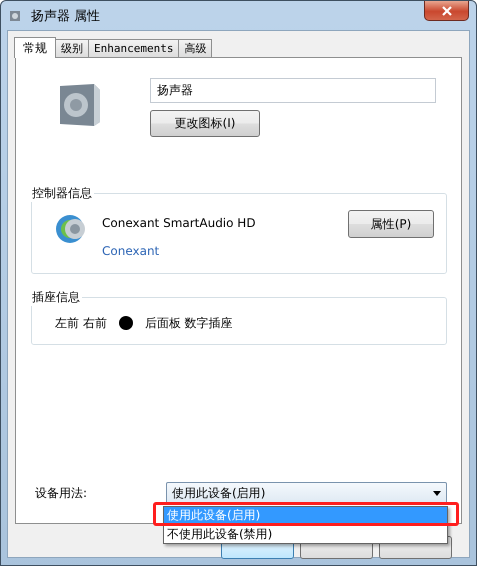 The width and height of the screenshot is (477, 566). I want to click on window-title: 扬声器 属性, so click(65, 16).